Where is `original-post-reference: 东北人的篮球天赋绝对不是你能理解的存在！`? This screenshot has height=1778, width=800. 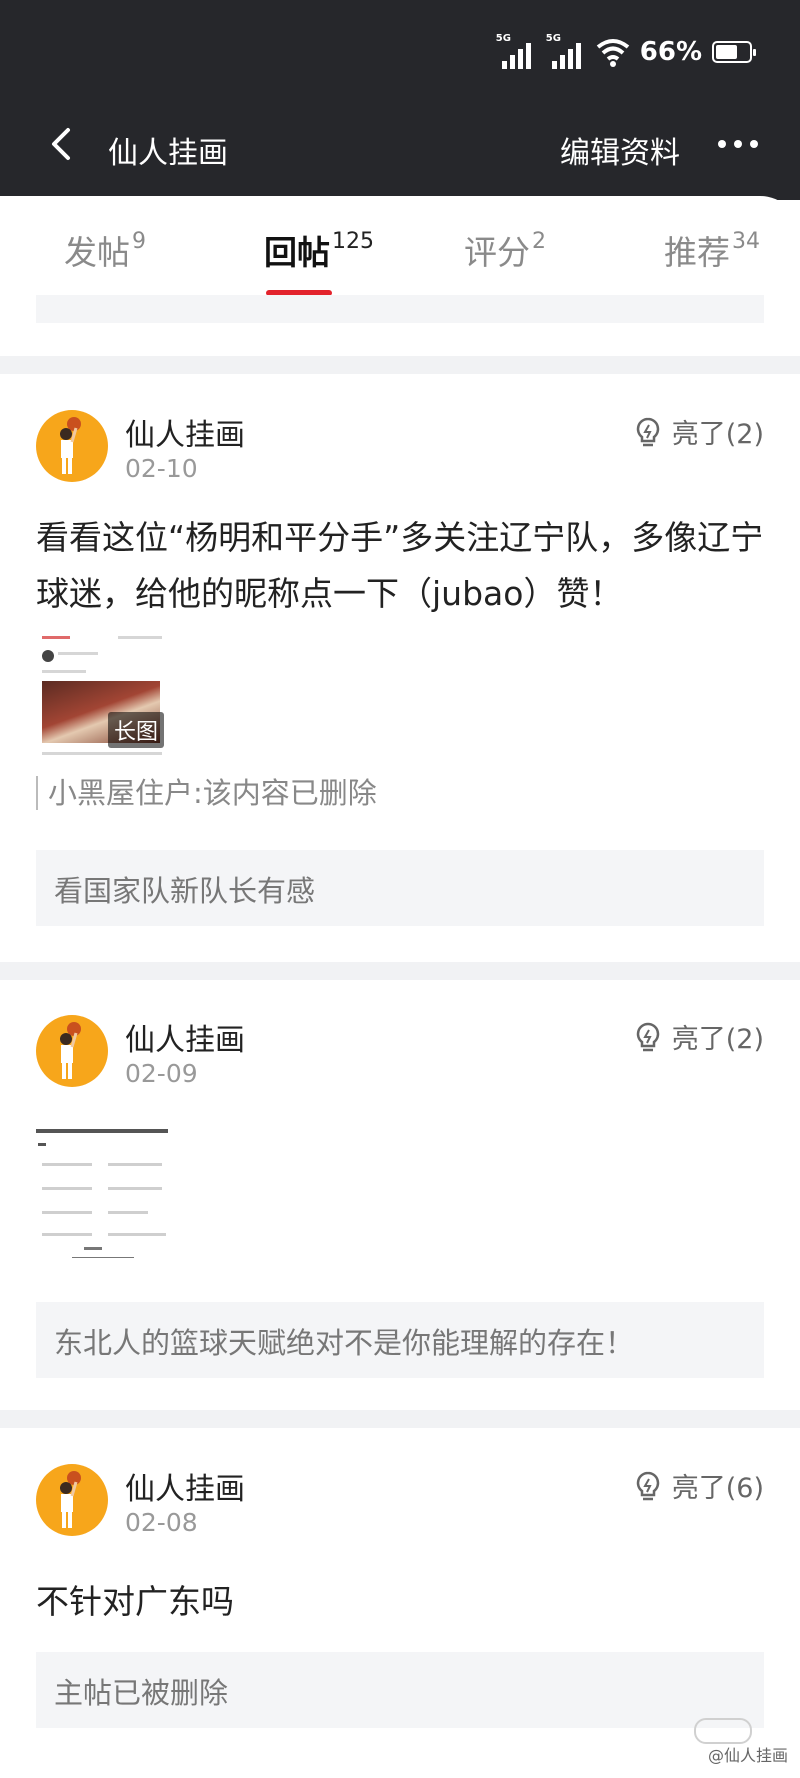 original-post-reference: 东北人的篮球天赋绝对不是你能理解的存在！ is located at coordinates (400, 1340).